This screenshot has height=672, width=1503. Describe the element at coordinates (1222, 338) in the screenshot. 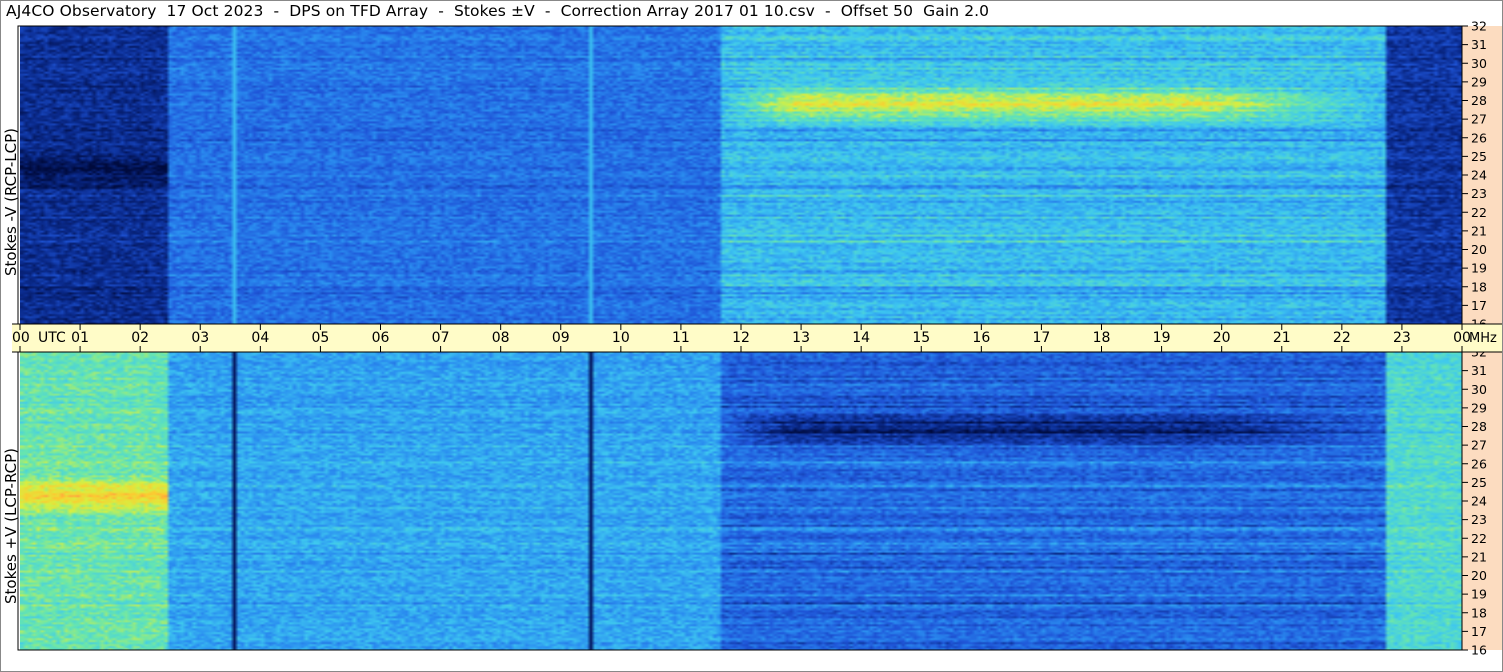

I see `x-tick-label: 20` at that location.